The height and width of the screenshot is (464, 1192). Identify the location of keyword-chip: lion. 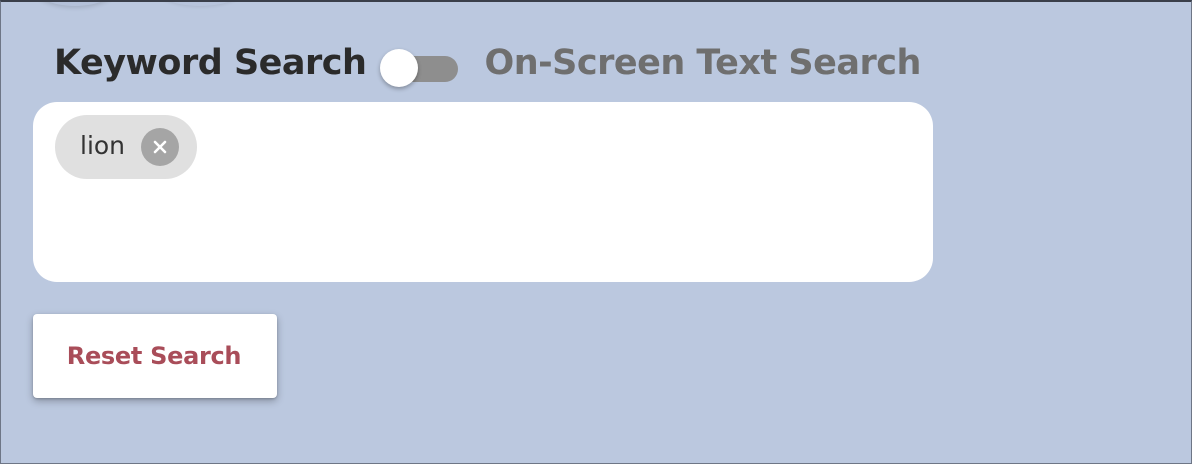
(126, 147).